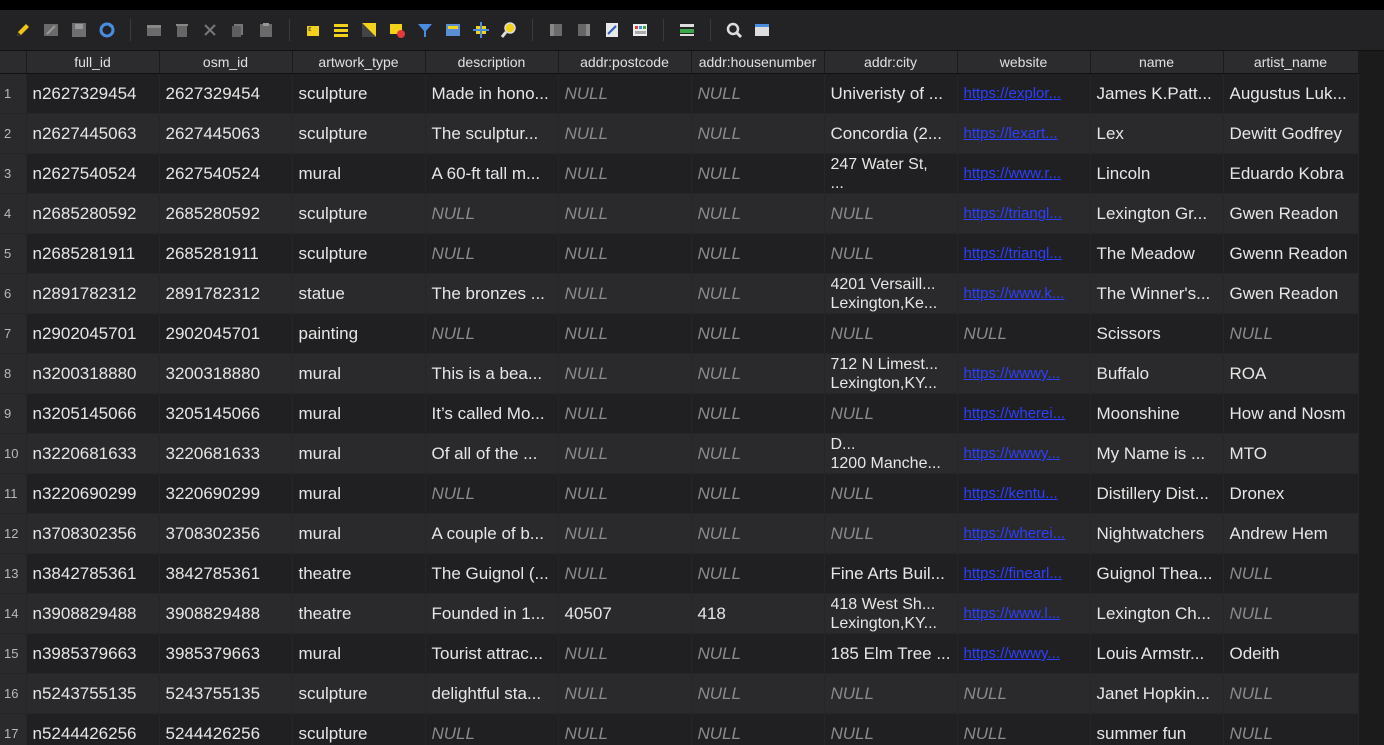 The height and width of the screenshot is (745, 1384). What do you see at coordinates (13, 62) in the screenshot?
I see `corner-cell` at bounding box center [13, 62].